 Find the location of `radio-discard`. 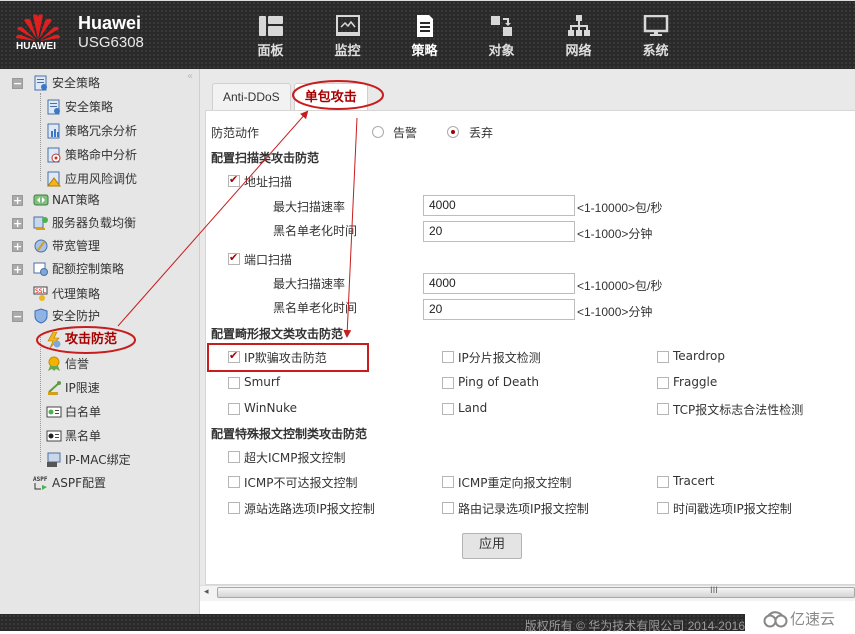

radio-discard is located at coordinates (453, 132).